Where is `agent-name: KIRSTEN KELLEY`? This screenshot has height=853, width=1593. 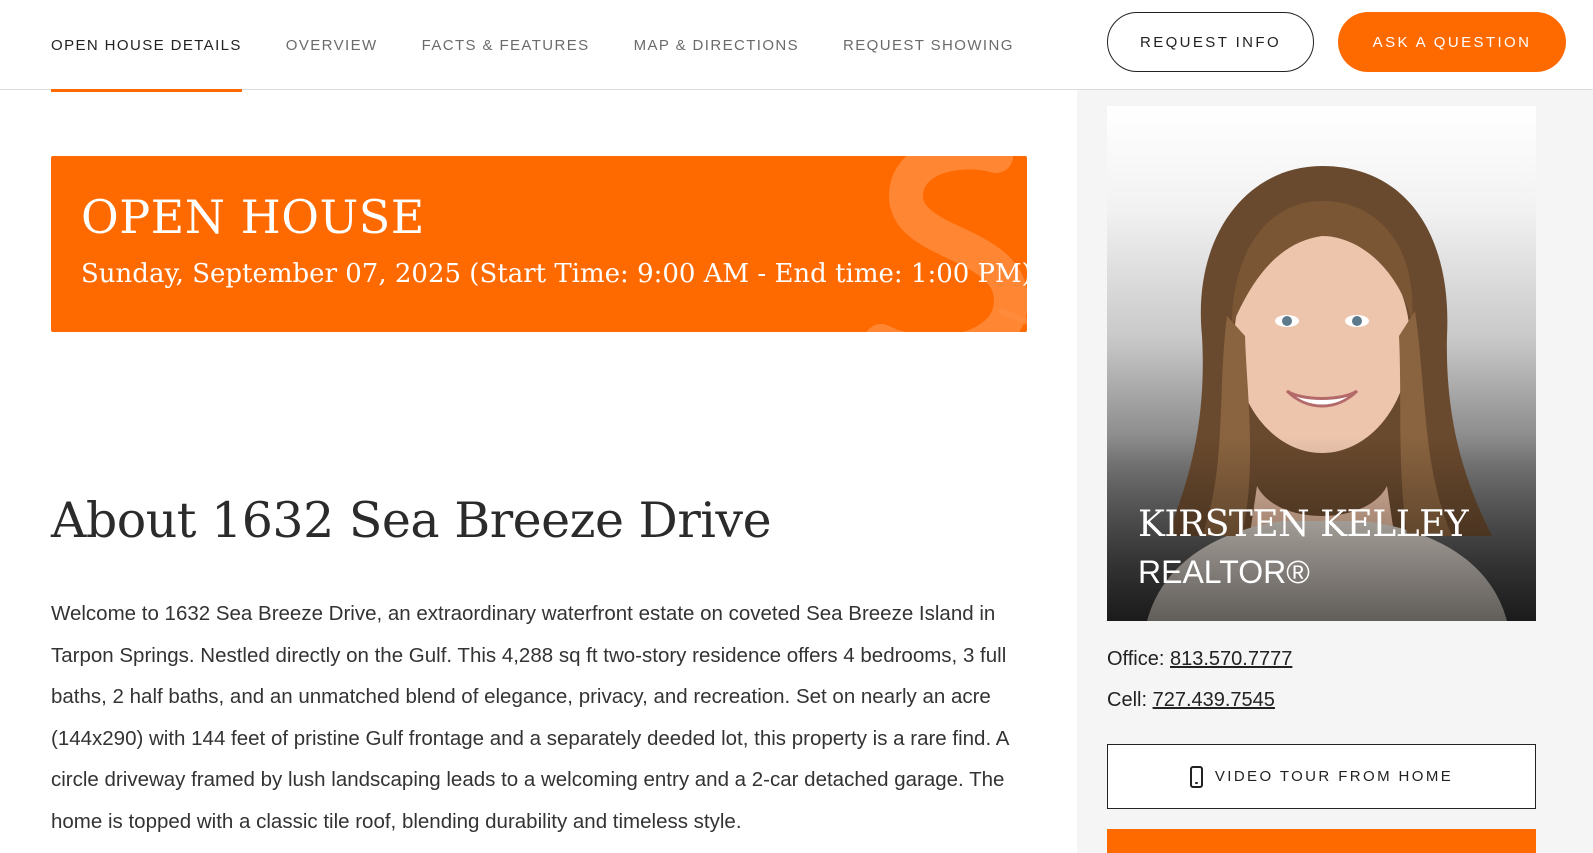 agent-name: KIRSTEN KELLEY is located at coordinates (1303, 524).